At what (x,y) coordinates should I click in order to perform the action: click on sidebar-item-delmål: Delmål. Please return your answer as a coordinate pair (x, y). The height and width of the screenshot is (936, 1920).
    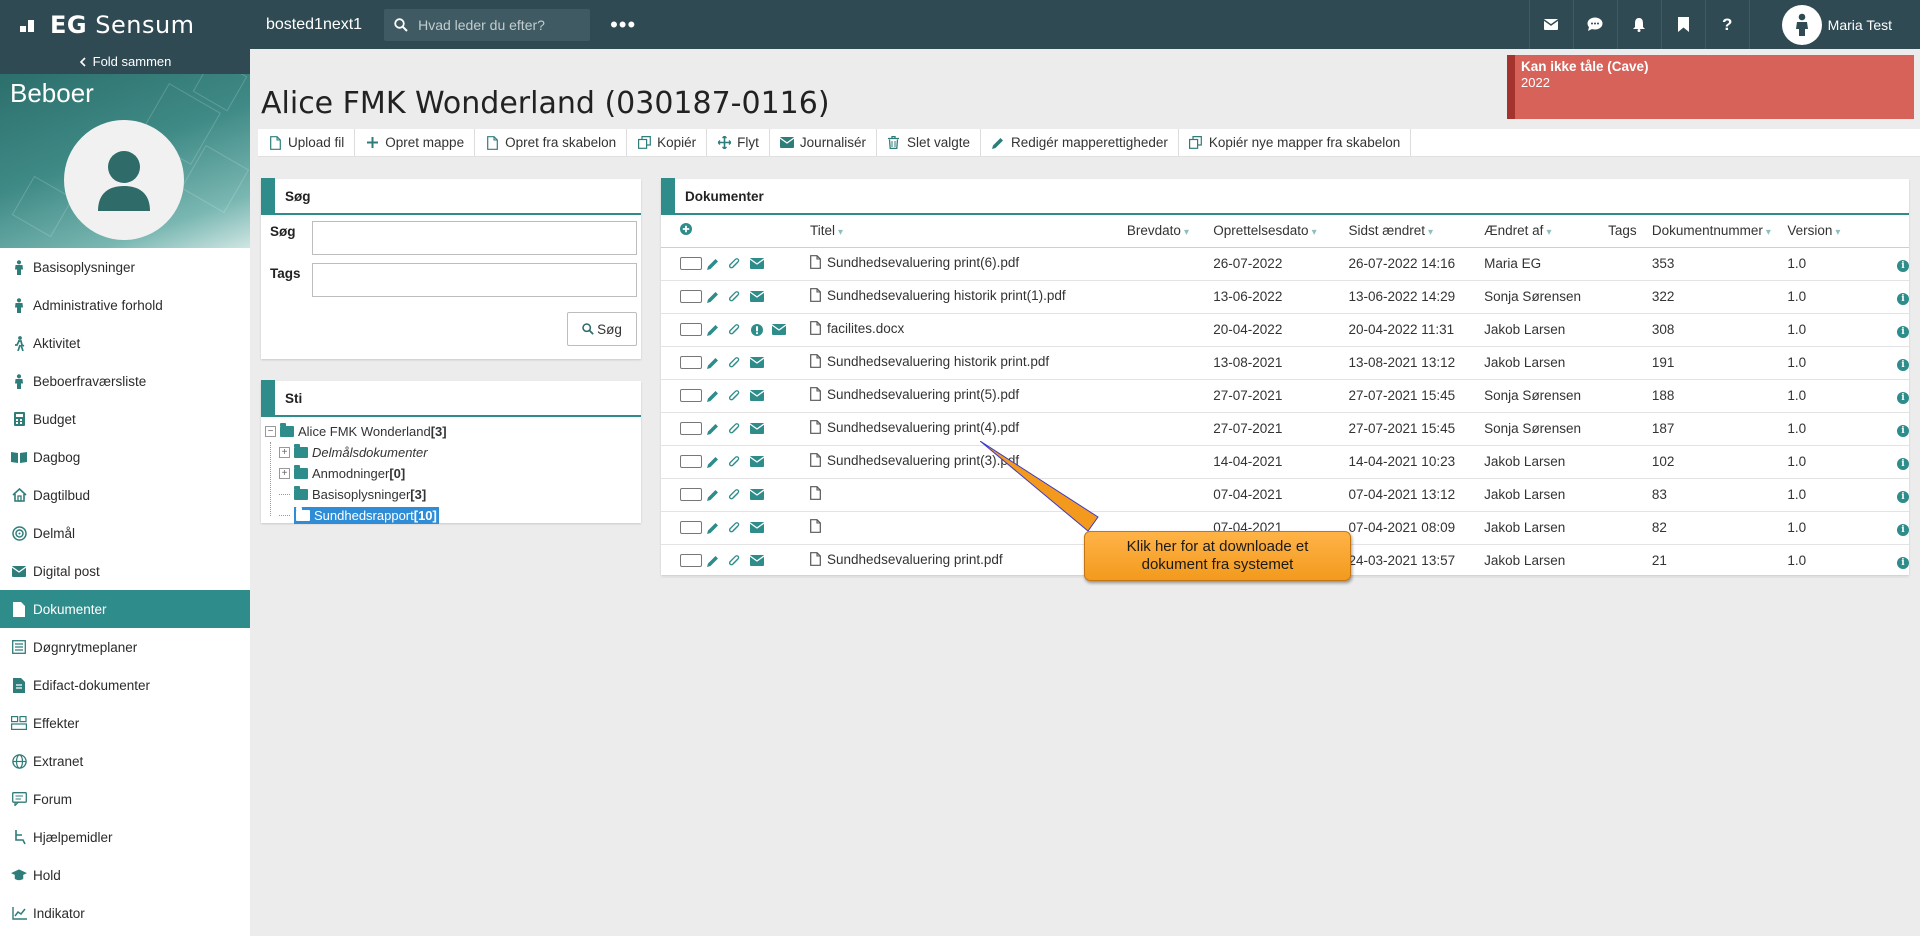
    Looking at the image, I should click on (125, 533).